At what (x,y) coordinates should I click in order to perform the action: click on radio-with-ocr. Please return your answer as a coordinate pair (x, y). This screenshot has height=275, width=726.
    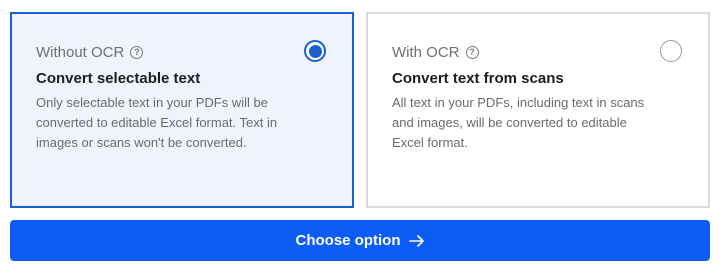
    Looking at the image, I should click on (671, 51).